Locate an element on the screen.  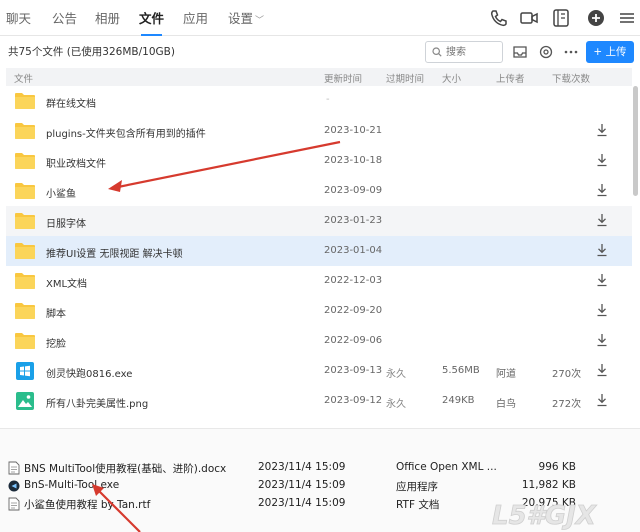
tab-apps: 应用 is located at coordinates (195, 19).